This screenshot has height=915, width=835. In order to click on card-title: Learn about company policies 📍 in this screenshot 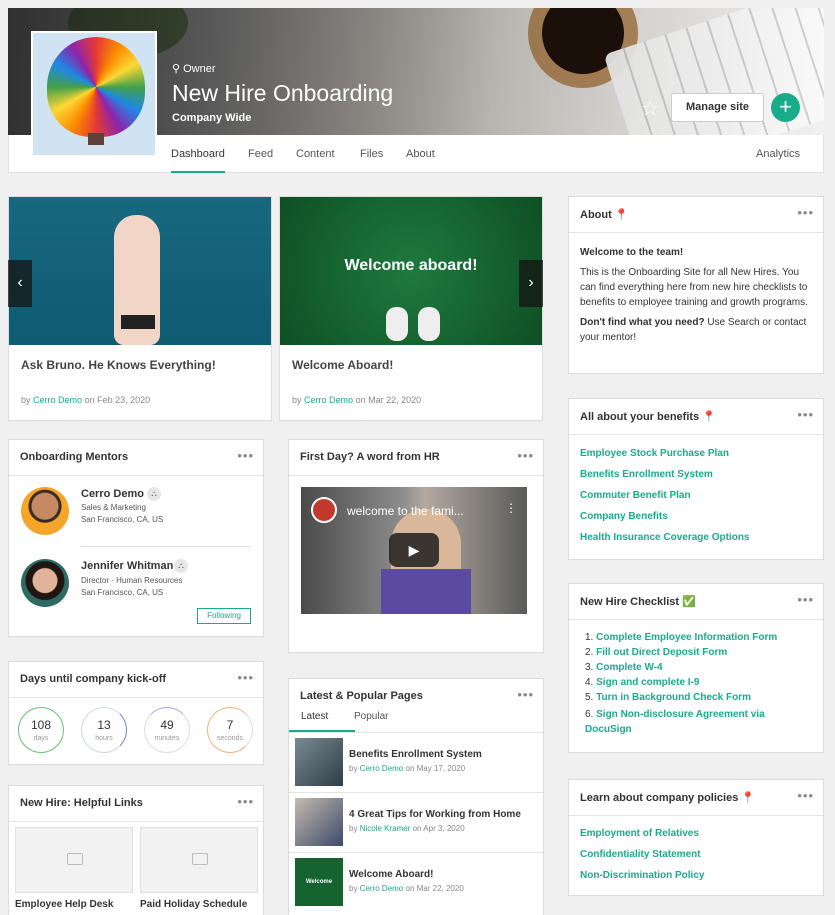, I will do `click(668, 798)`.